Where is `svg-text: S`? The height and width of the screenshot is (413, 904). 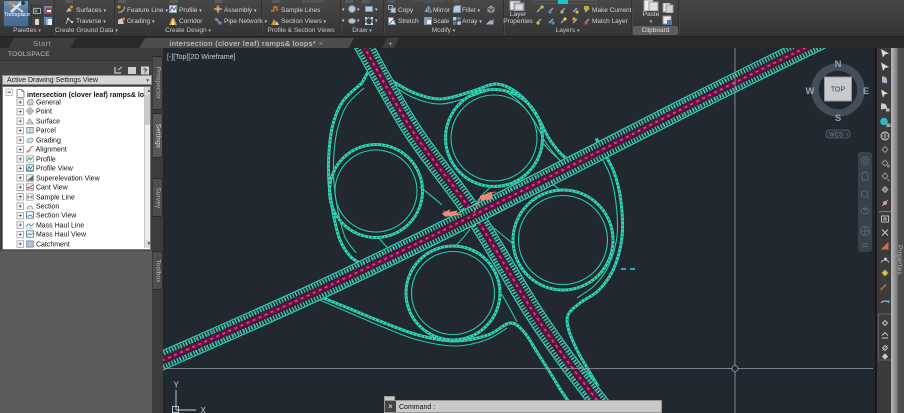
svg-text: S is located at coordinates (838, 118).